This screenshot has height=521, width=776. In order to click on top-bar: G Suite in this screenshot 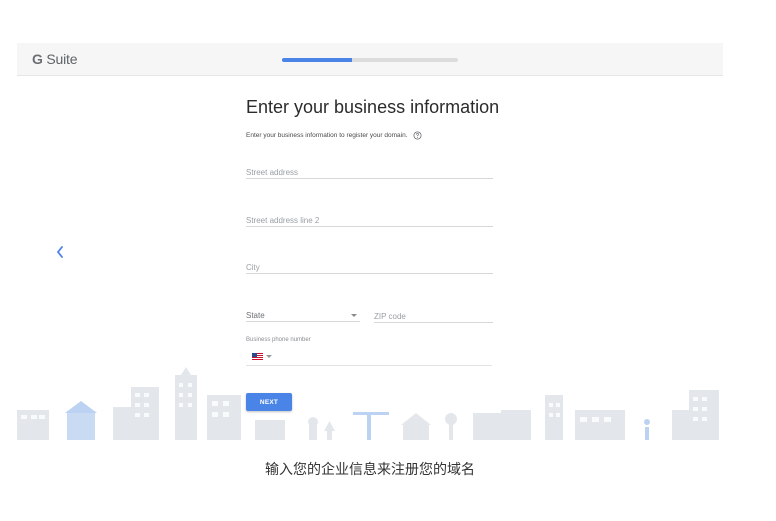, I will do `click(370, 59)`.